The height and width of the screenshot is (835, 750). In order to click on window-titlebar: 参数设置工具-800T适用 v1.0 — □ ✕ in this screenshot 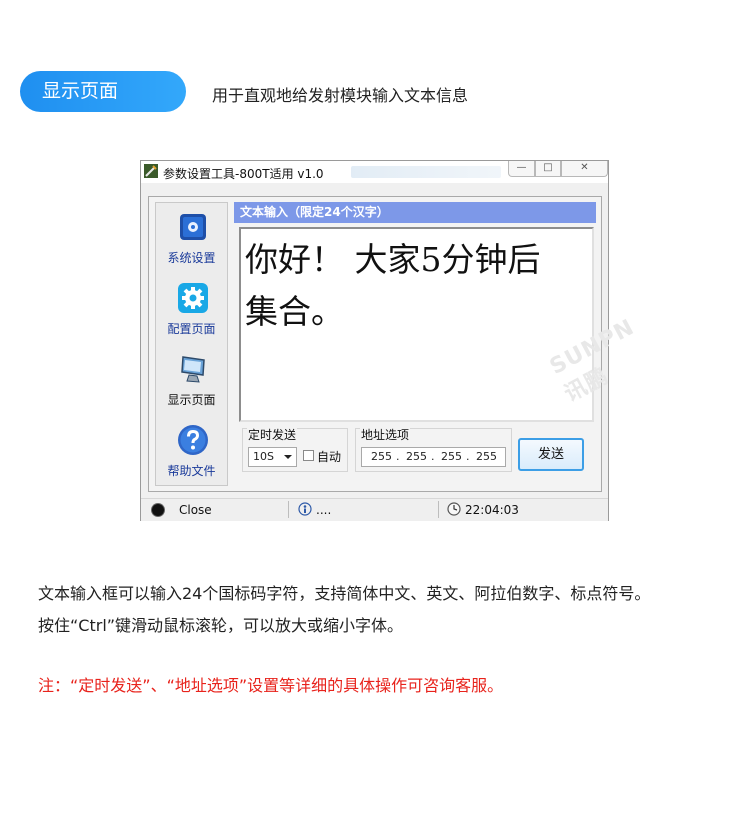, I will do `click(374, 172)`.